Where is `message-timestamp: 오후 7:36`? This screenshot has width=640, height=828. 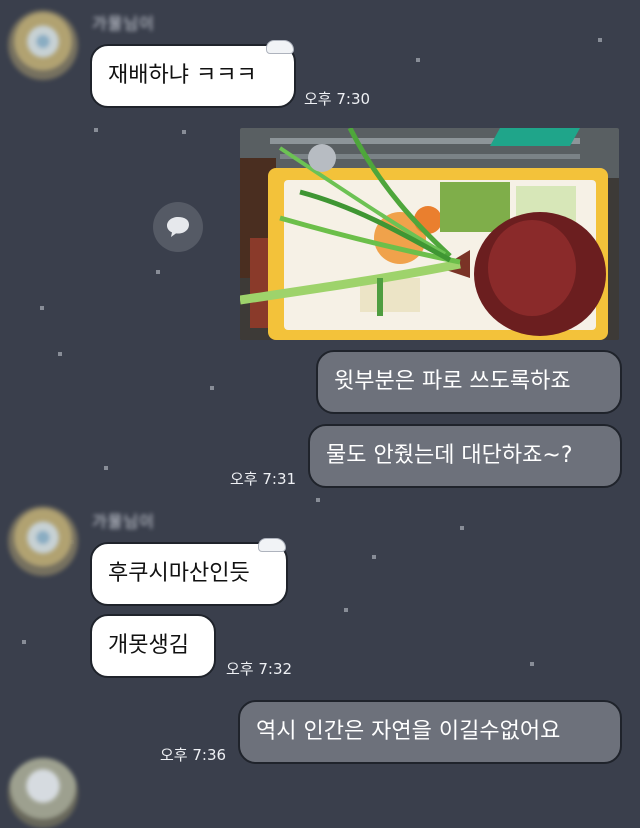
message-timestamp: 오후 7:36 is located at coordinates (193, 755).